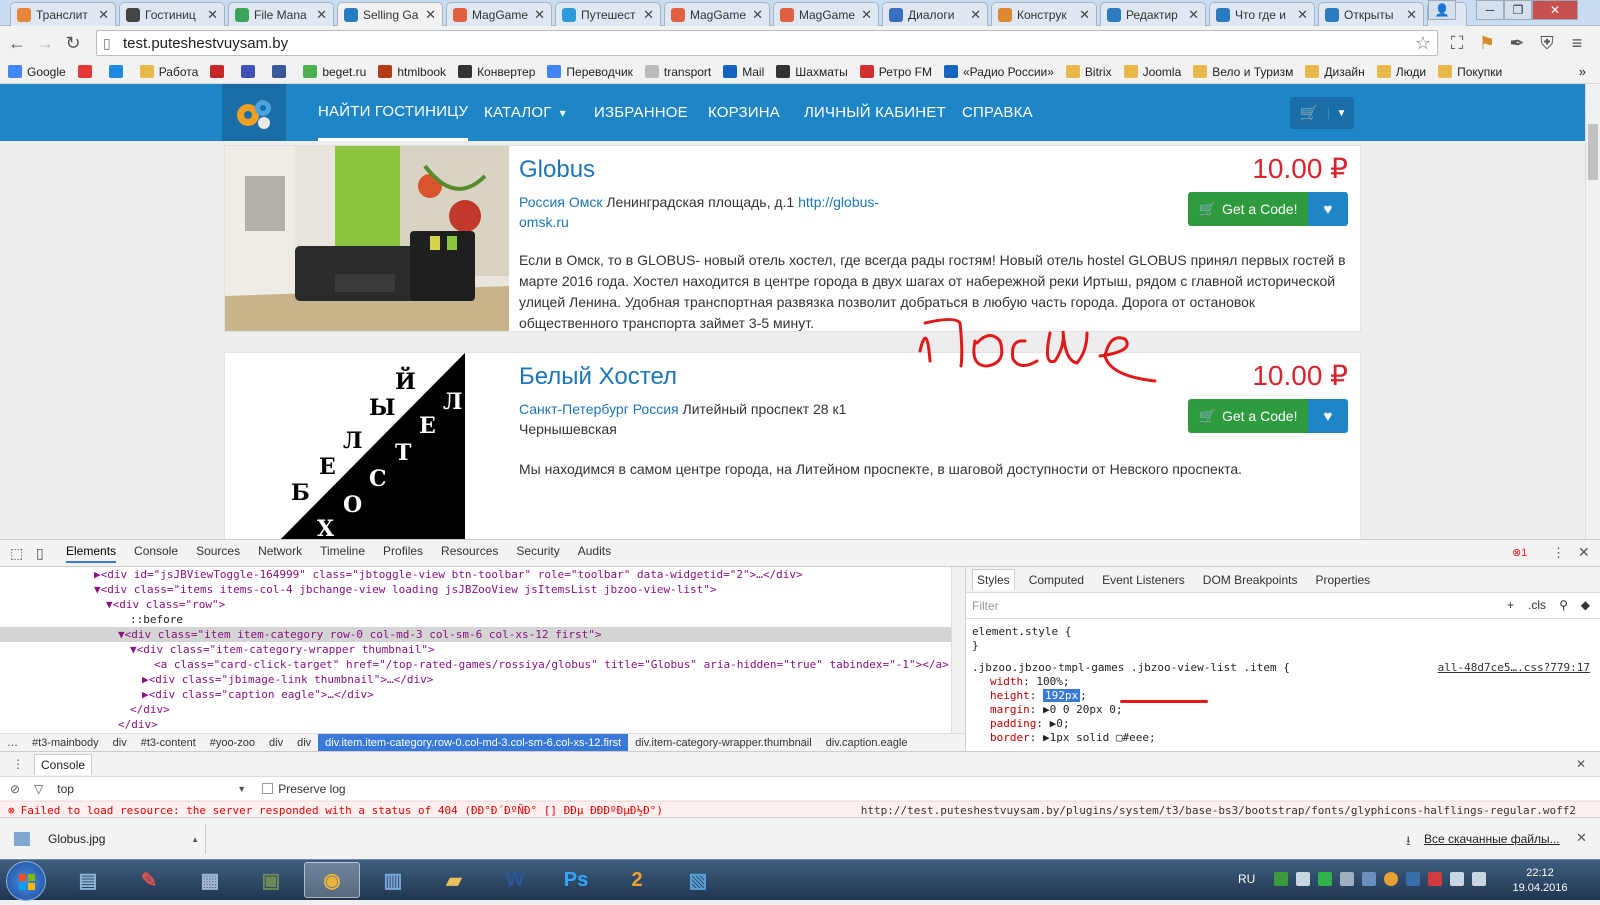 This screenshot has width=1600, height=905. Describe the element at coordinates (496, 72) in the screenshot. I see `bookmark-item: Конвертер` at that location.